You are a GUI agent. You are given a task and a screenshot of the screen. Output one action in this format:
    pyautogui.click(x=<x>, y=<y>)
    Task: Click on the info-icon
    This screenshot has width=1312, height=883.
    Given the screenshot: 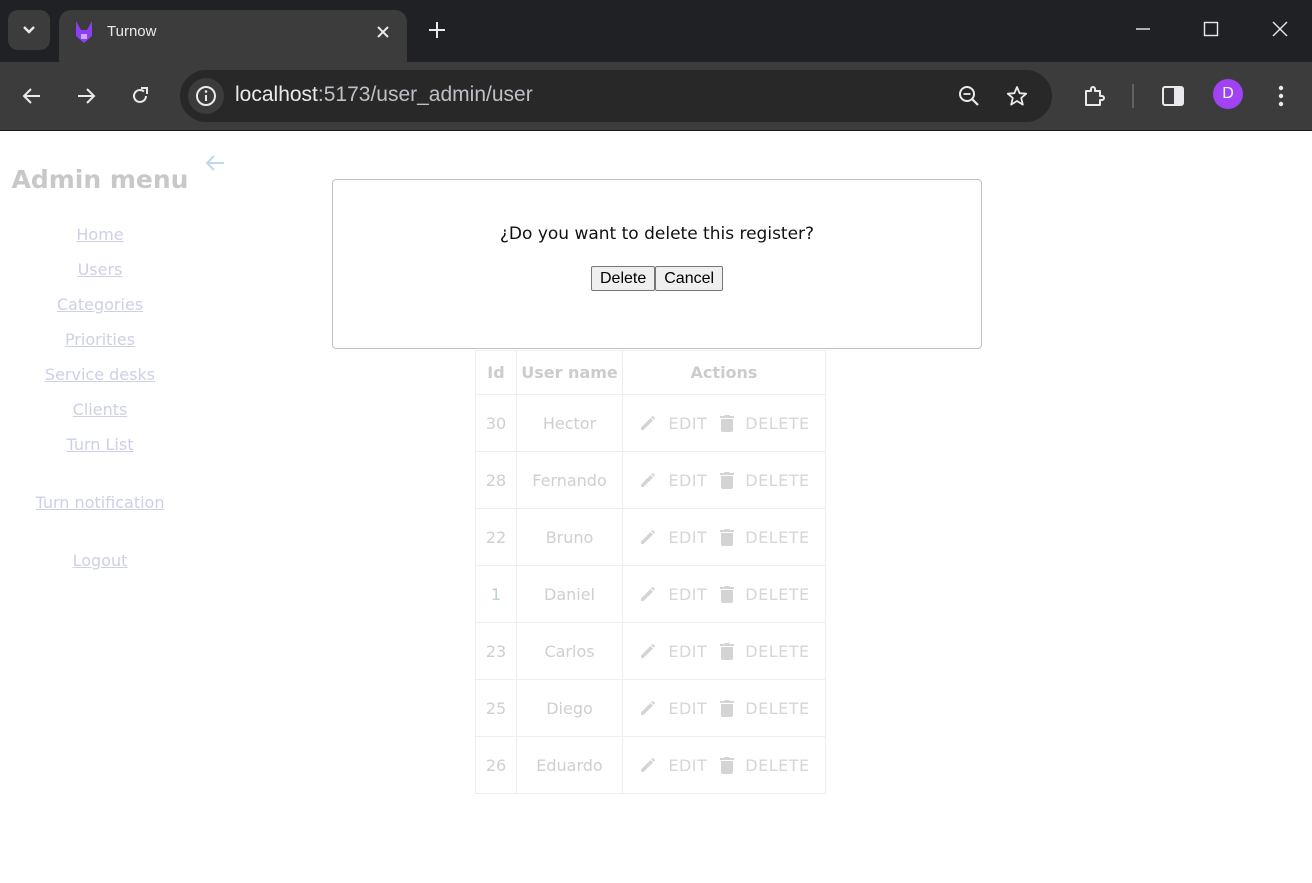 What is the action you would take?
    pyautogui.click(x=206, y=96)
    